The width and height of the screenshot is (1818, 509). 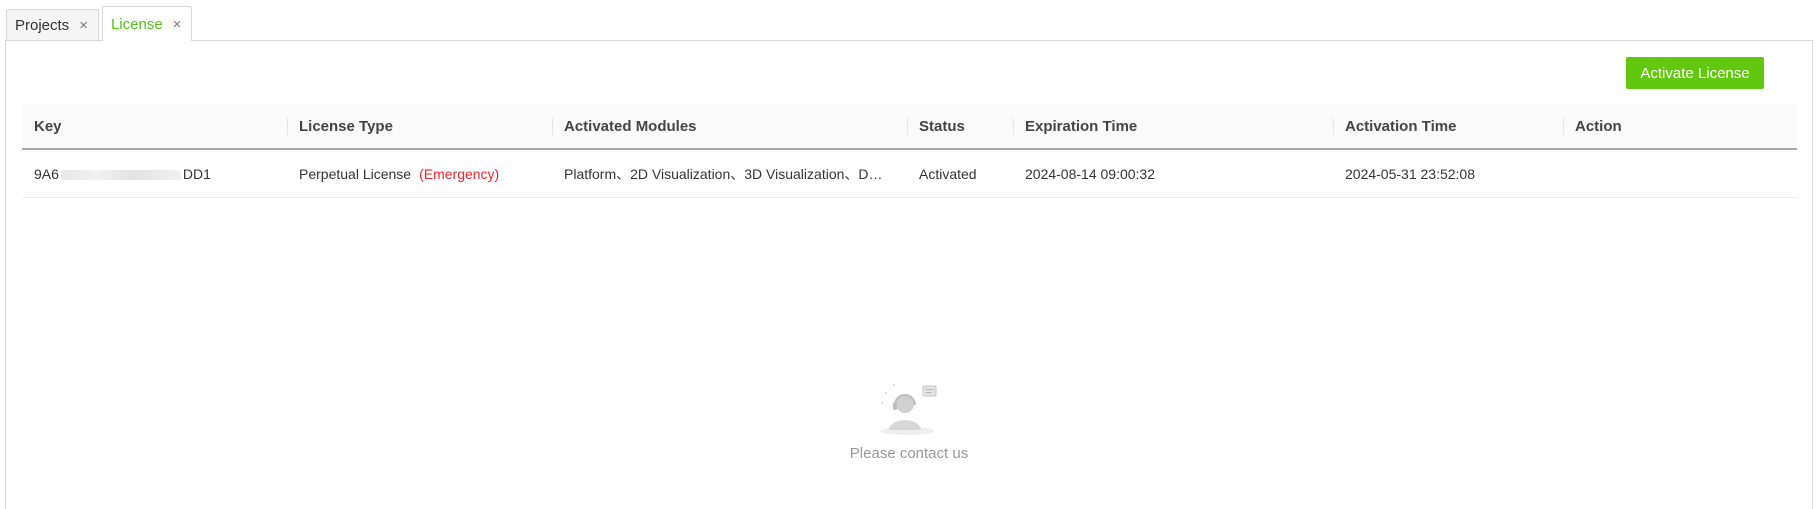 What do you see at coordinates (909, 453) in the screenshot?
I see `empty-state-text: Please contact us` at bounding box center [909, 453].